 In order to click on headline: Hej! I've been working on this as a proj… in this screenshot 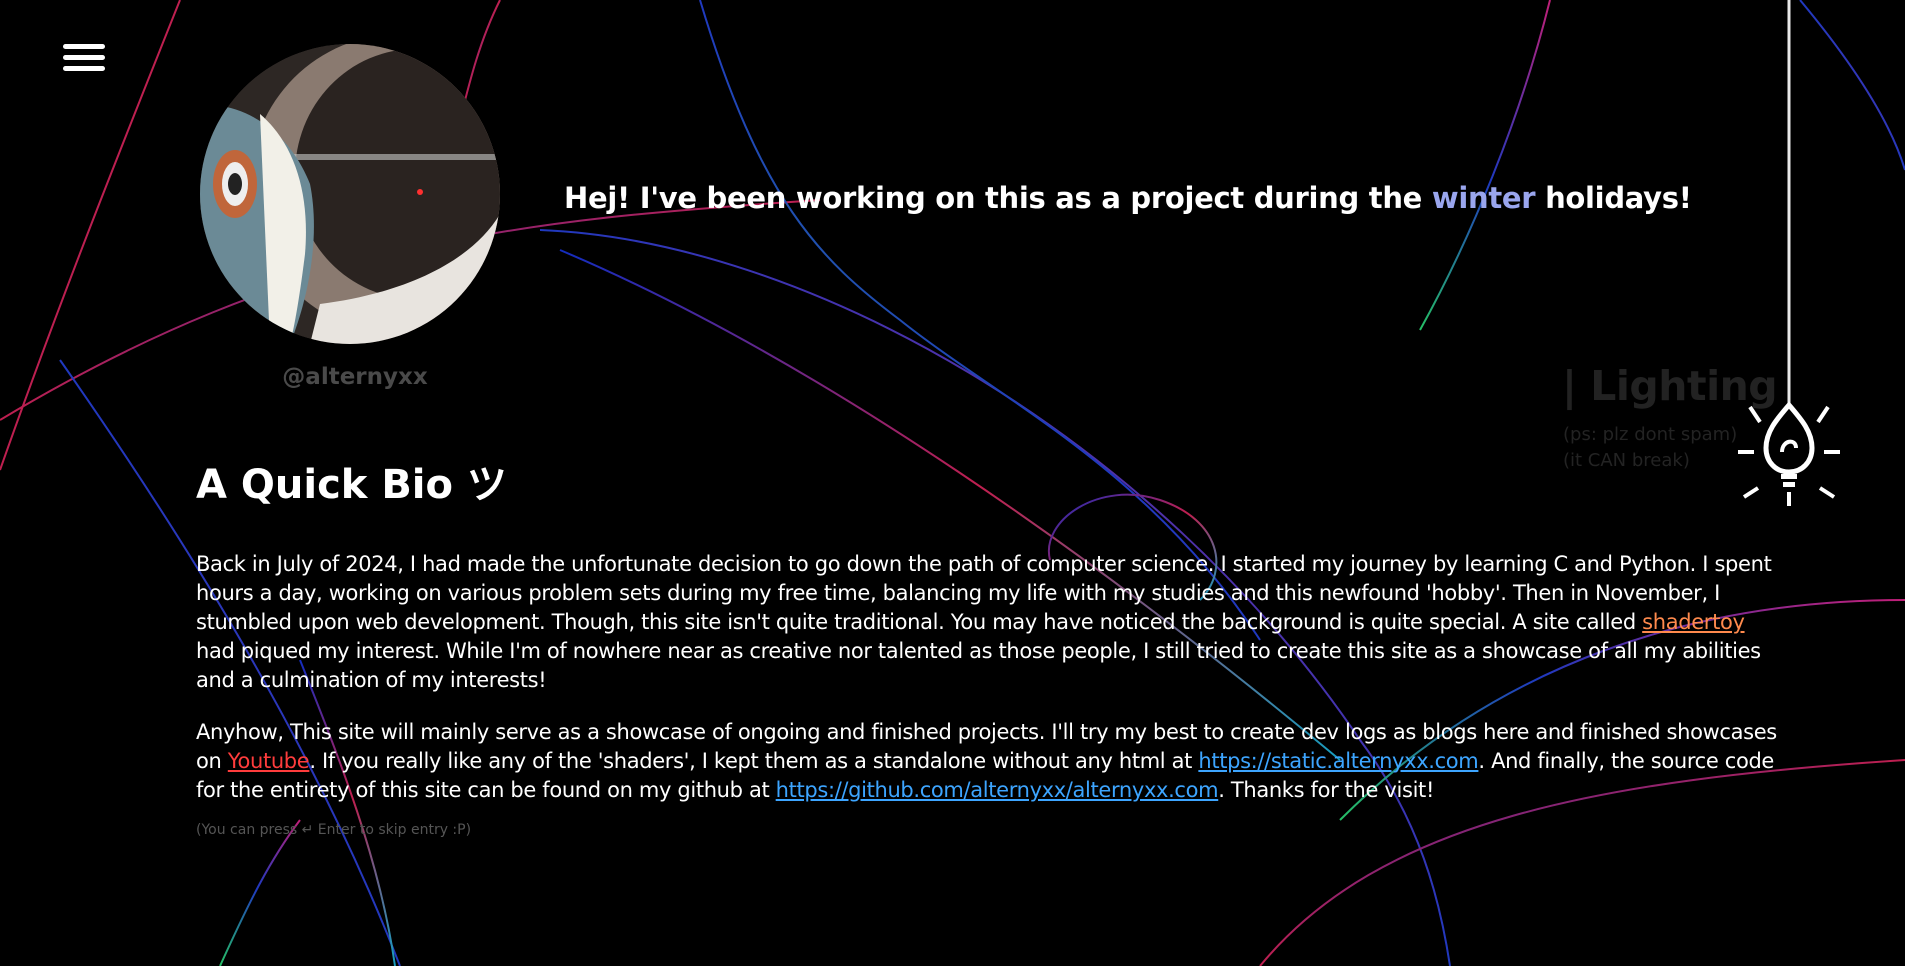, I will do `click(1128, 198)`.